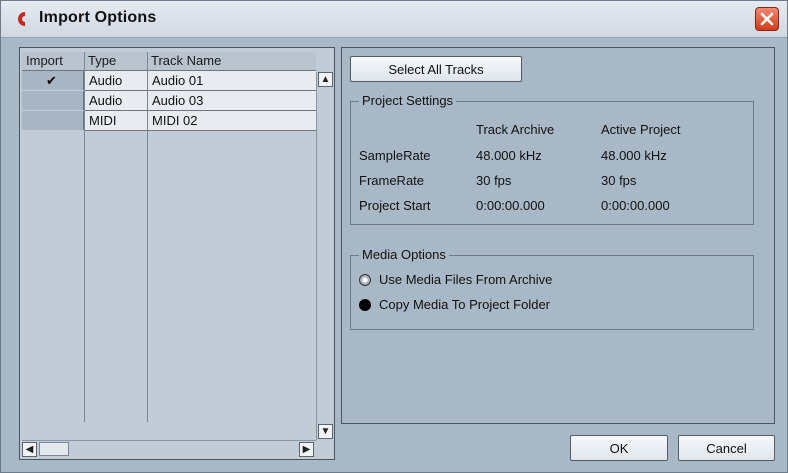 Image resolution: width=788 pixels, height=473 pixels. Describe the element at coordinates (325, 431) in the screenshot. I see `scroll-down-arrow-icon: ▼` at that location.